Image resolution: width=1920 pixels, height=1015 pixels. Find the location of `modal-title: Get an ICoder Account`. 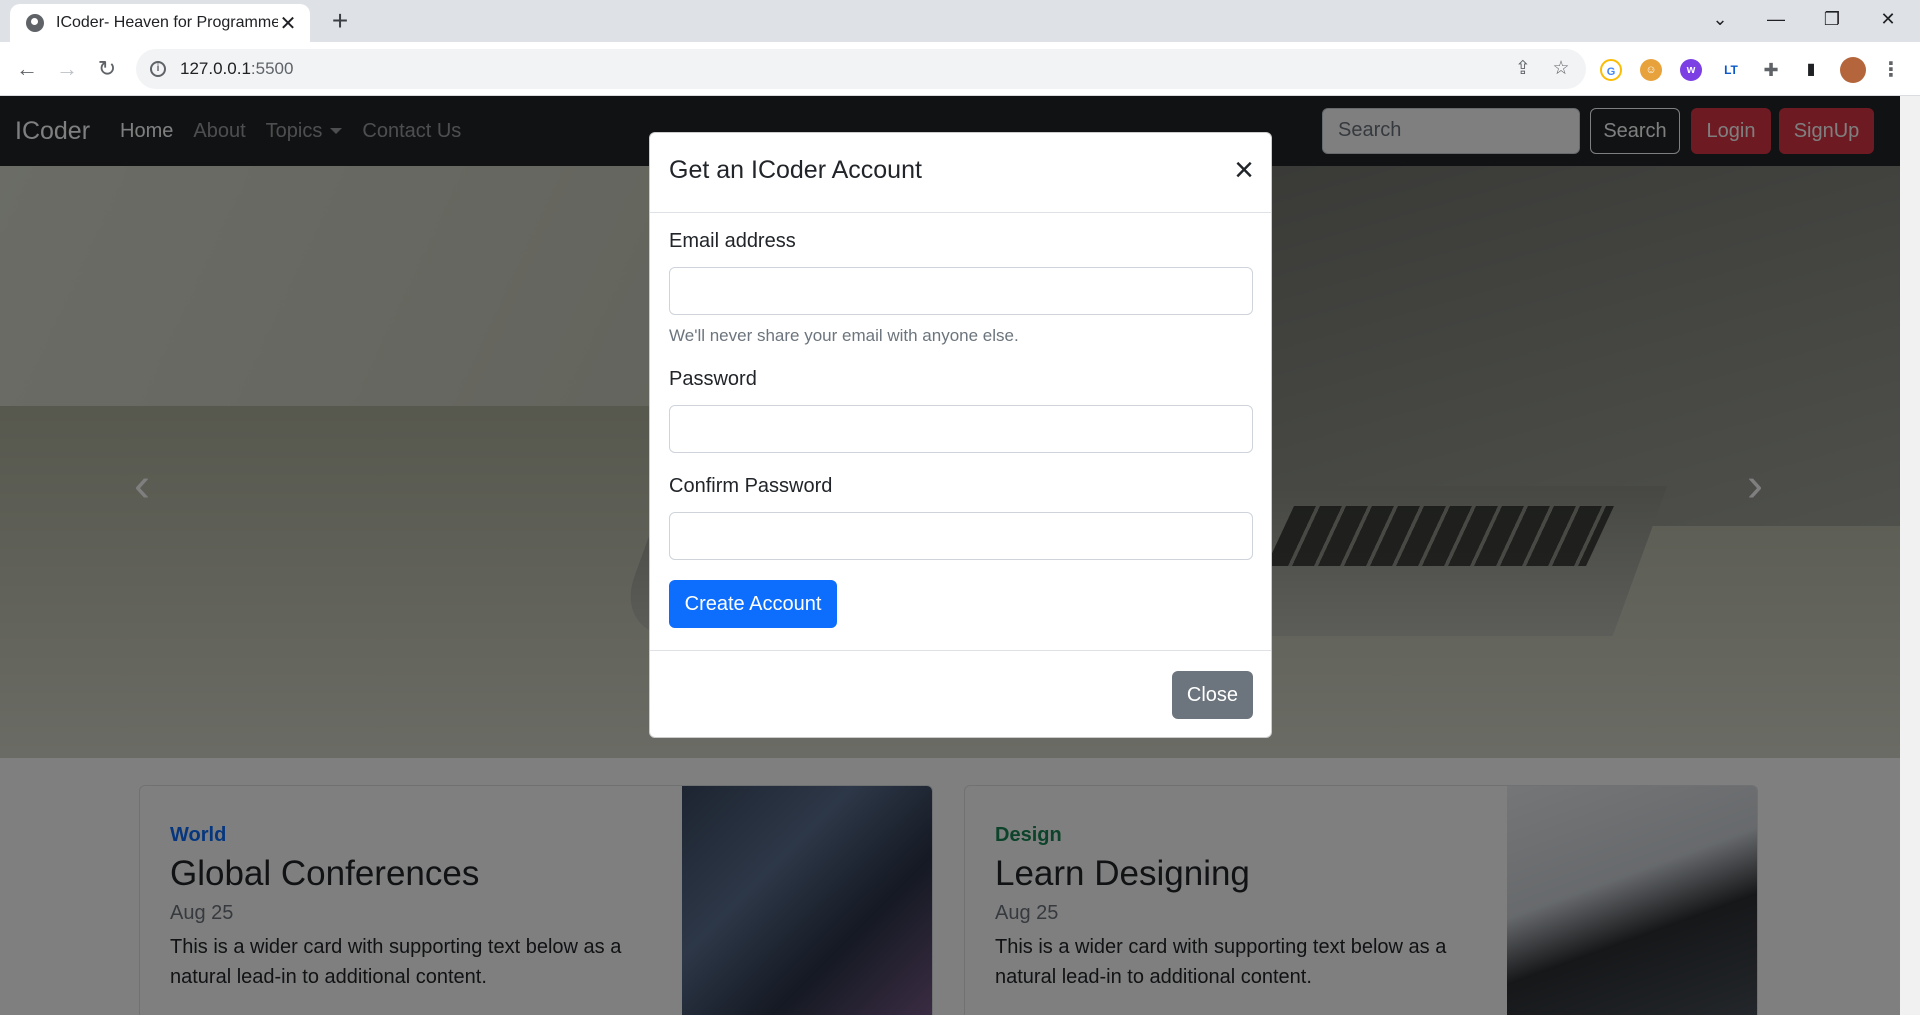

modal-title: Get an ICoder Account is located at coordinates (795, 170).